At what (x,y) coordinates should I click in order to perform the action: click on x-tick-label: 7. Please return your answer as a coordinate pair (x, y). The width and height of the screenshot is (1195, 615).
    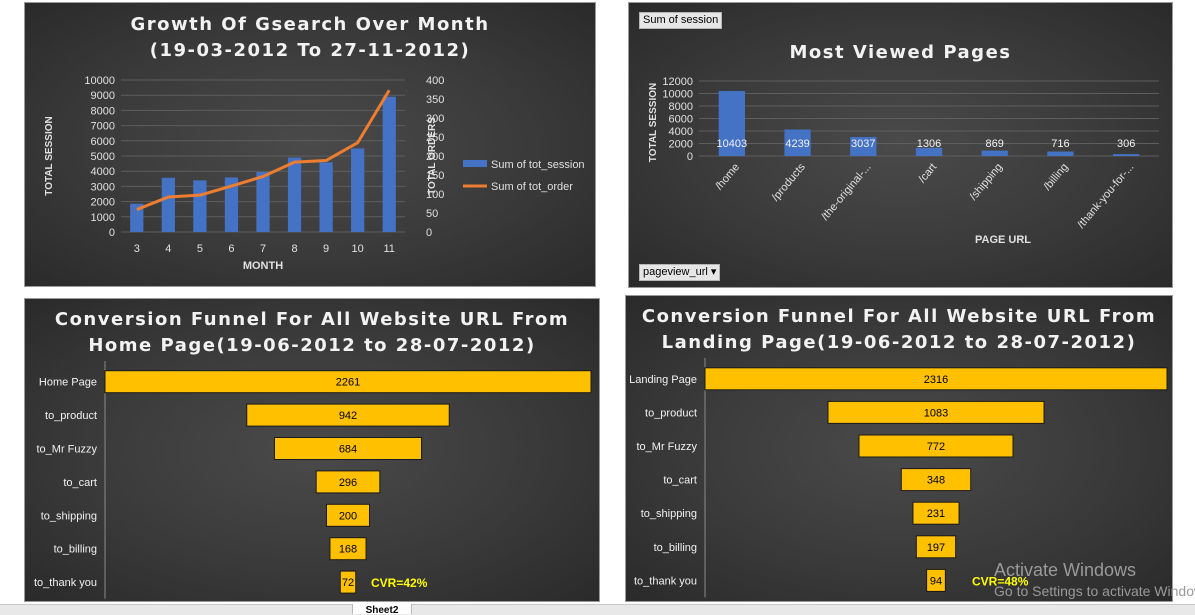
    Looking at the image, I should click on (263, 249).